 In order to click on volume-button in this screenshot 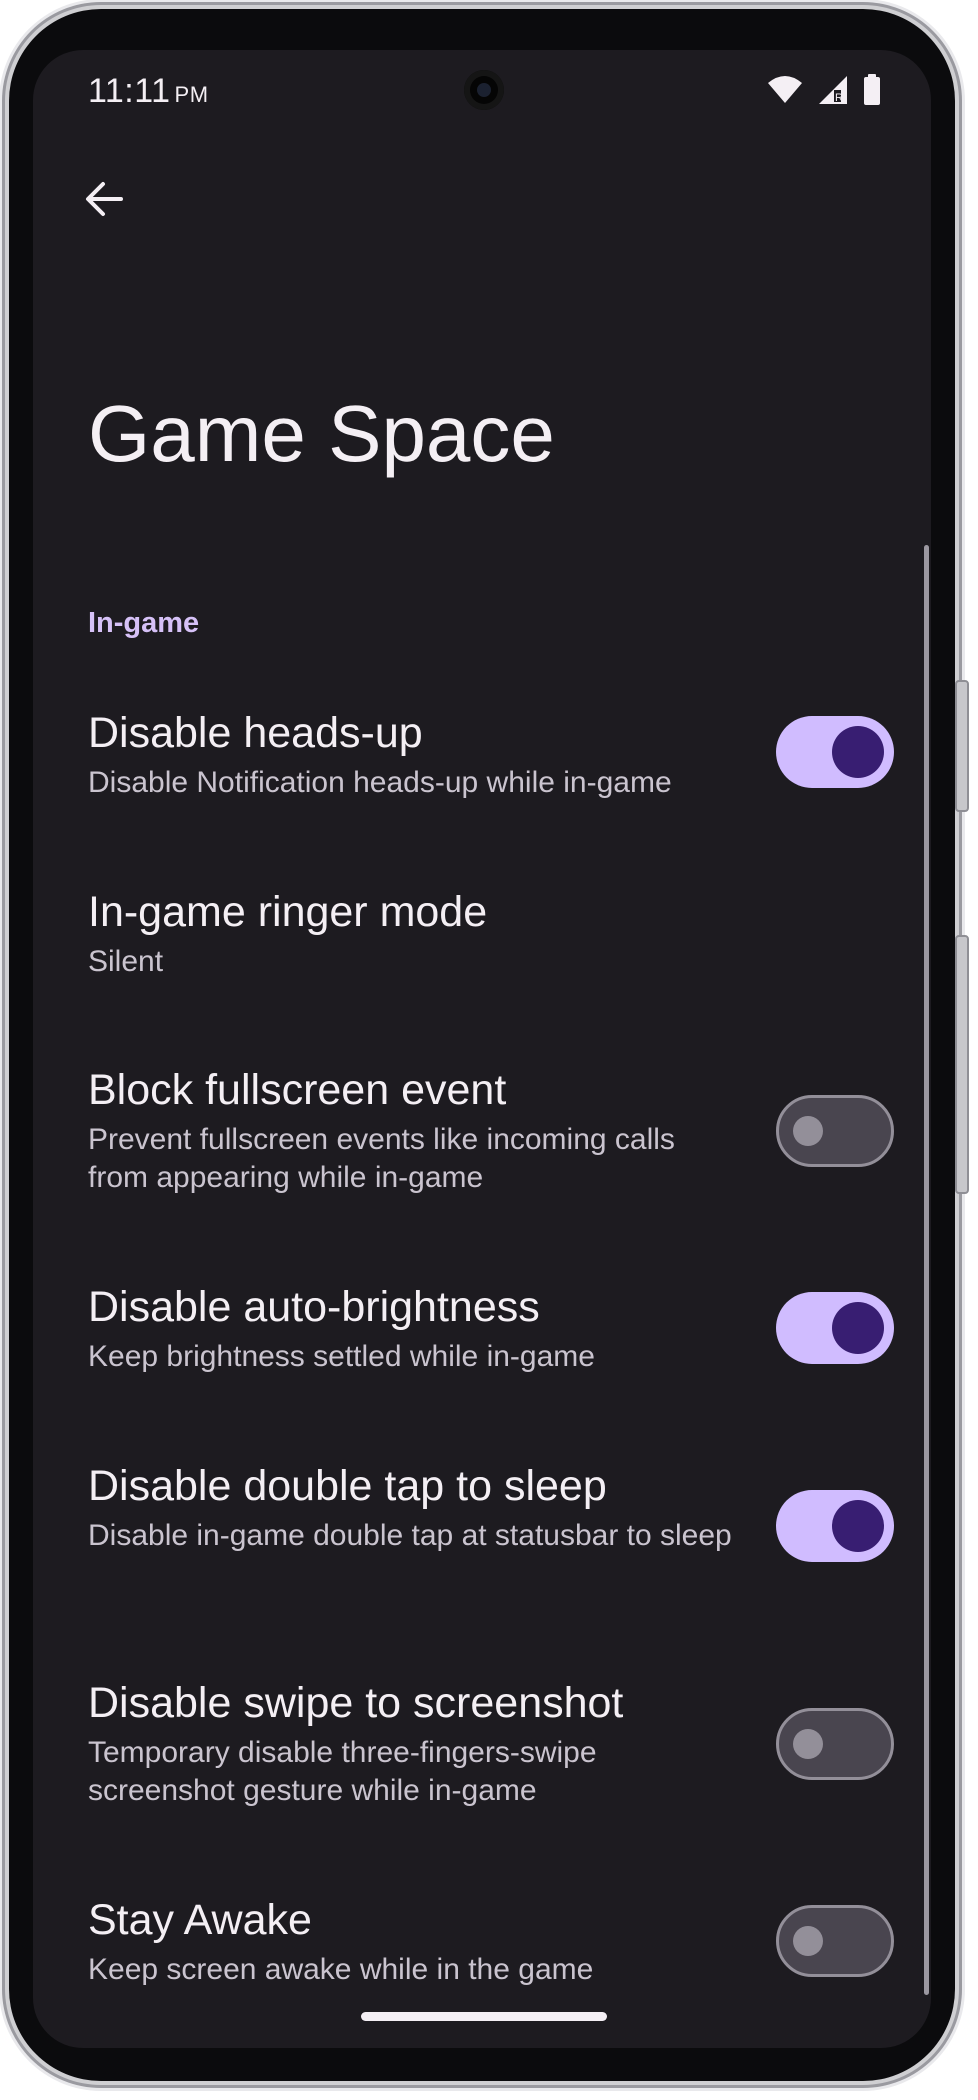, I will do `click(962, 746)`.